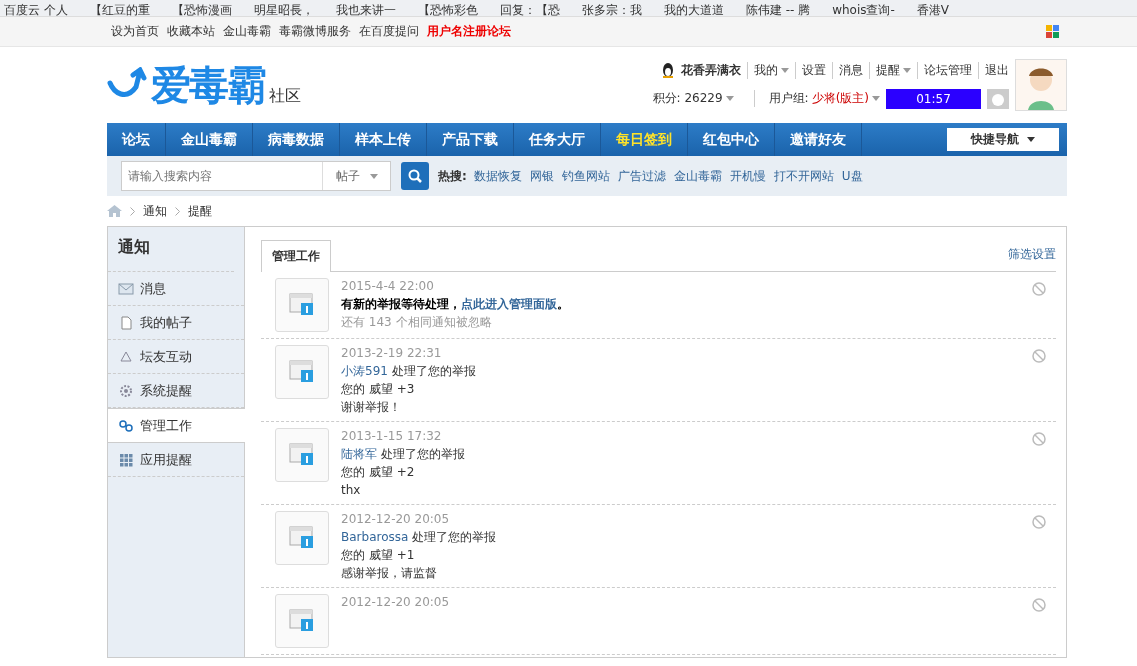 This screenshot has width=1137, height=666. I want to click on timer: 01:57, so click(933, 98).